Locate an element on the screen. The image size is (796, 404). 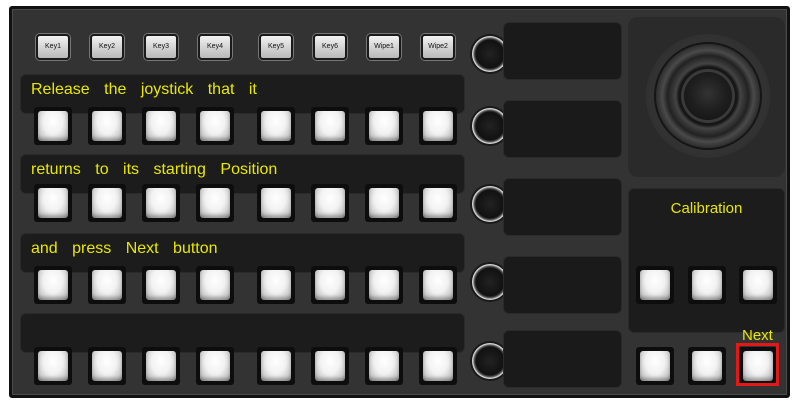
key3-button: Key3 is located at coordinates (161, 47).